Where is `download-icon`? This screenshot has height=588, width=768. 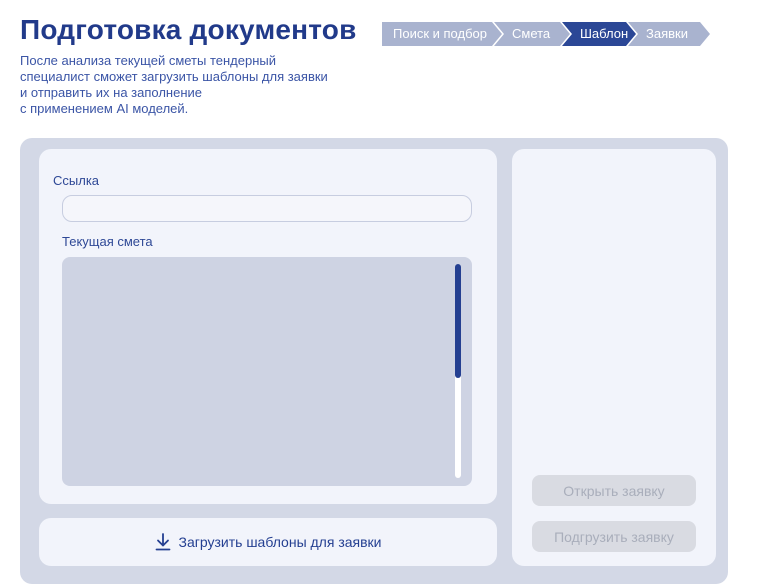 download-icon is located at coordinates (162, 542).